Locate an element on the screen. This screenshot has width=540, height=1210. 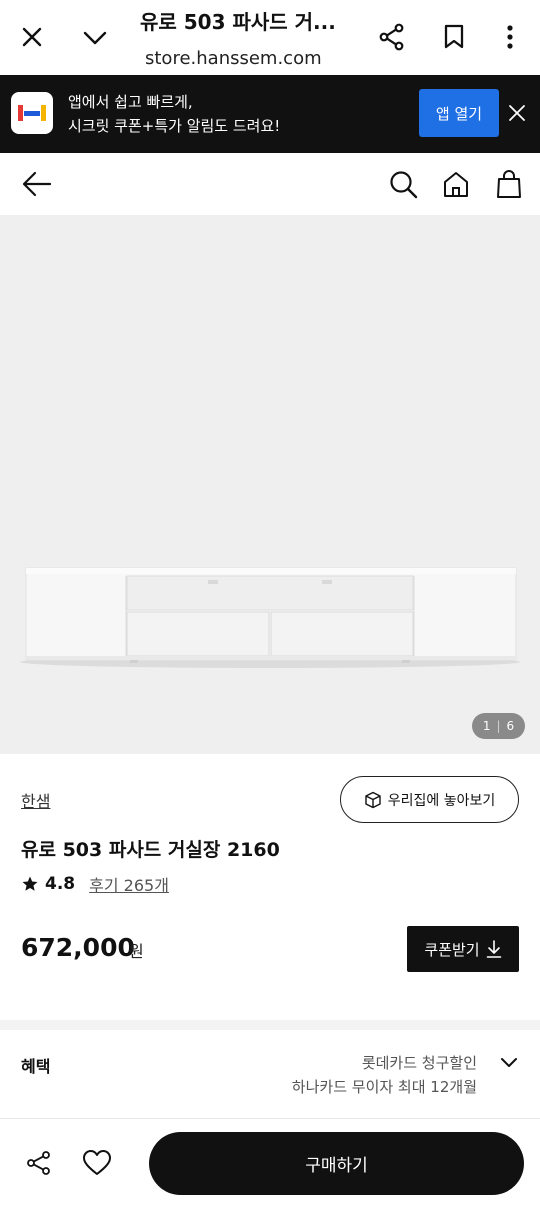
coupon-download-button: 쿠폰받기 is located at coordinates (463, 949).